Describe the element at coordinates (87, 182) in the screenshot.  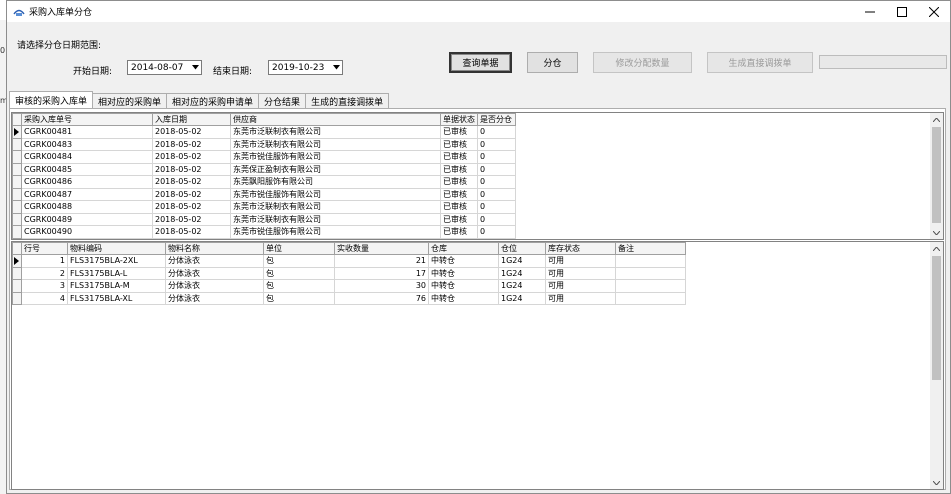
I see `table-cell: CGRK00486` at that location.